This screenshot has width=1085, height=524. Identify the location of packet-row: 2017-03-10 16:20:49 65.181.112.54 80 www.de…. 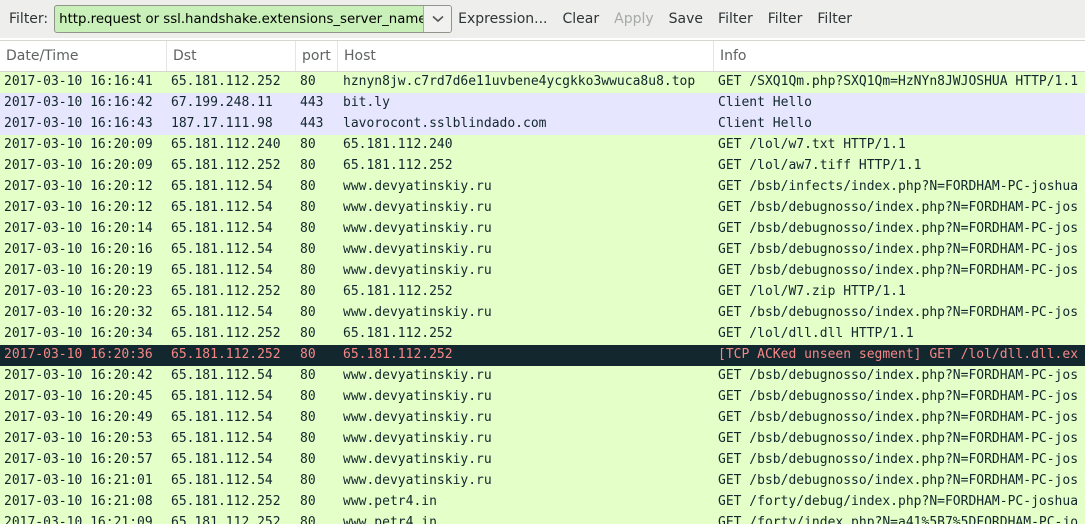
(542, 418).